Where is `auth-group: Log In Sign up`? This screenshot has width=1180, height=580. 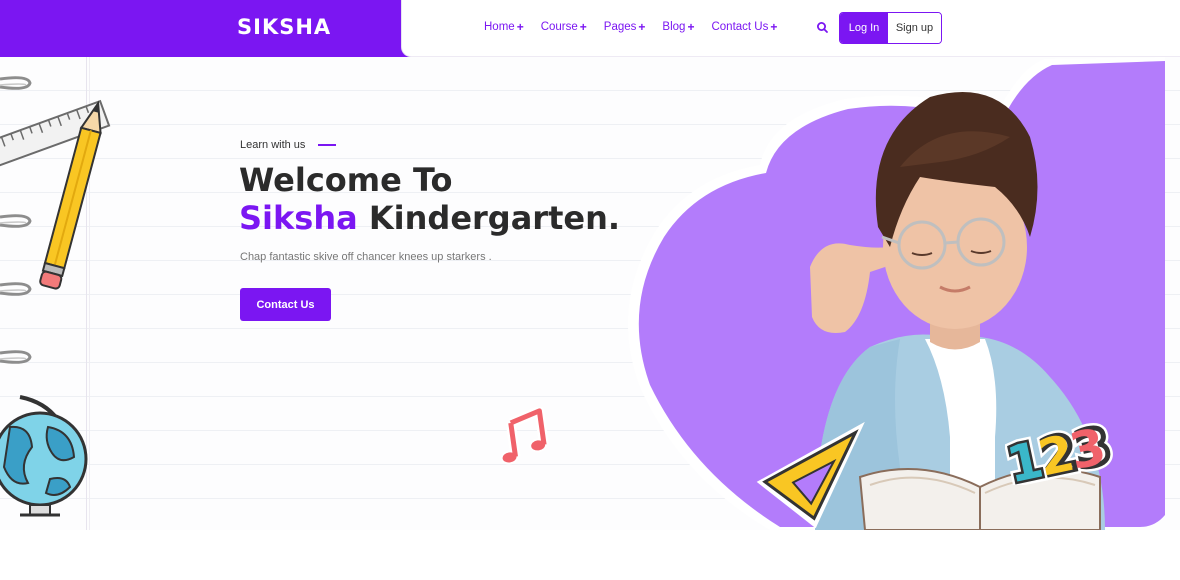 auth-group: Log In Sign up is located at coordinates (890, 28).